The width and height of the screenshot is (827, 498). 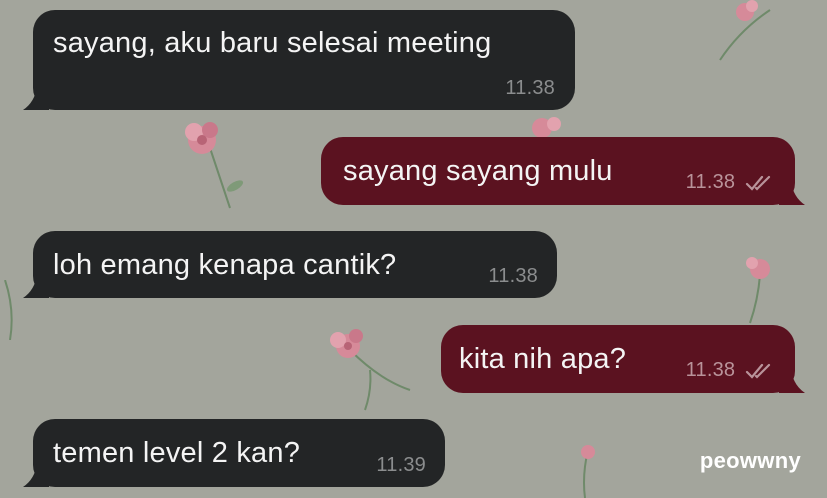 What do you see at coordinates (478, 171) in the screenshot?
I see `message-text: sayang sayang mulu` at bounding box center [478, 171].